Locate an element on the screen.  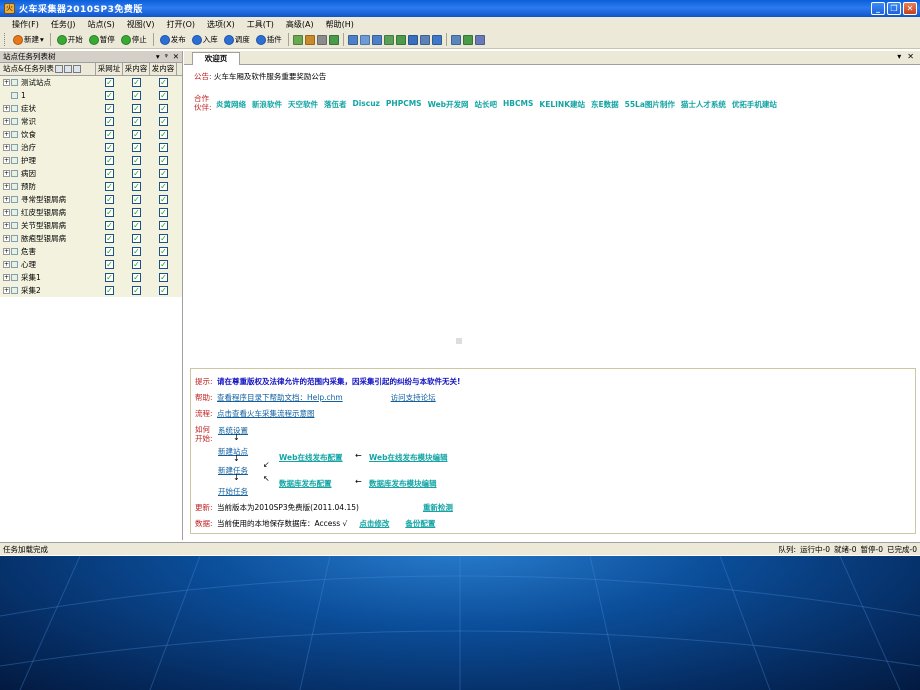
package-icon is located at coordinates (467, 39).